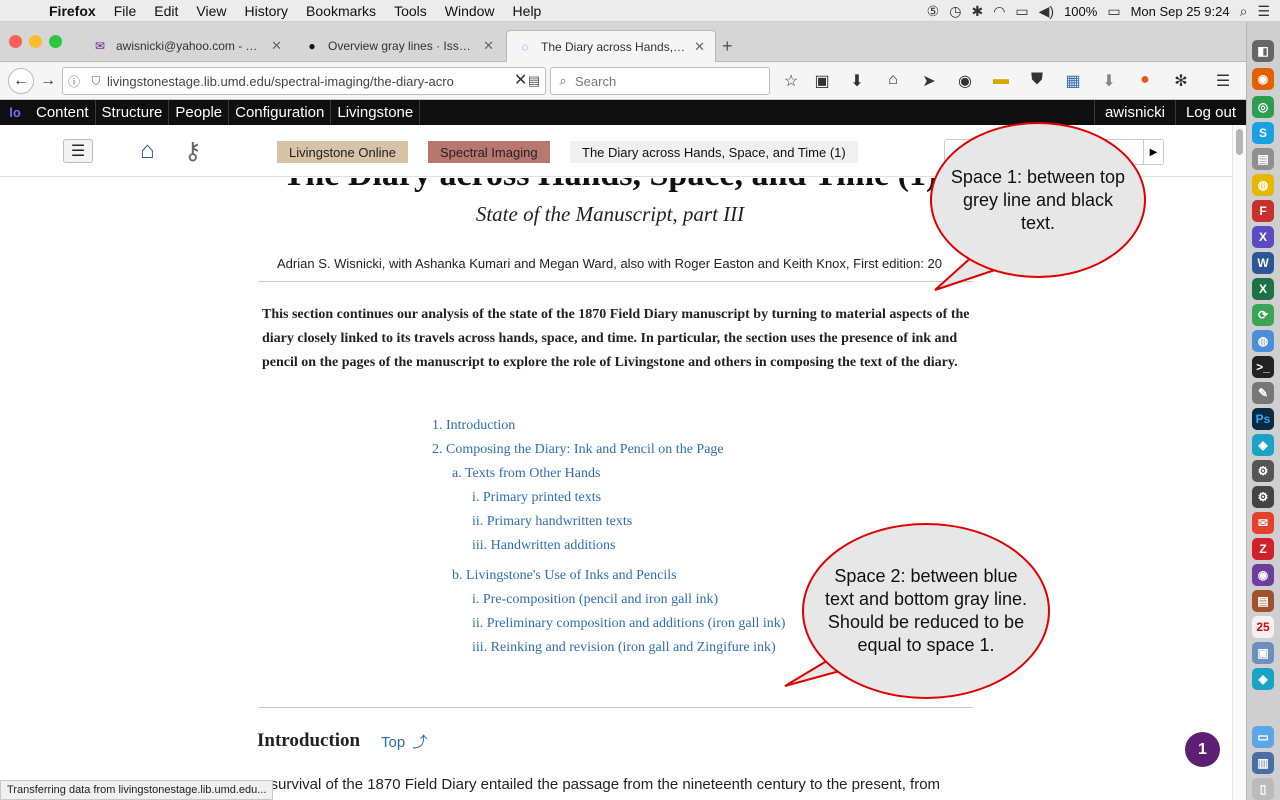 This screenshot has height=800, width=1280. What do you see at coordinates (147, 151) in the screenshot?
I see `home-icon: ⌂` at bounding box center [147, 151].